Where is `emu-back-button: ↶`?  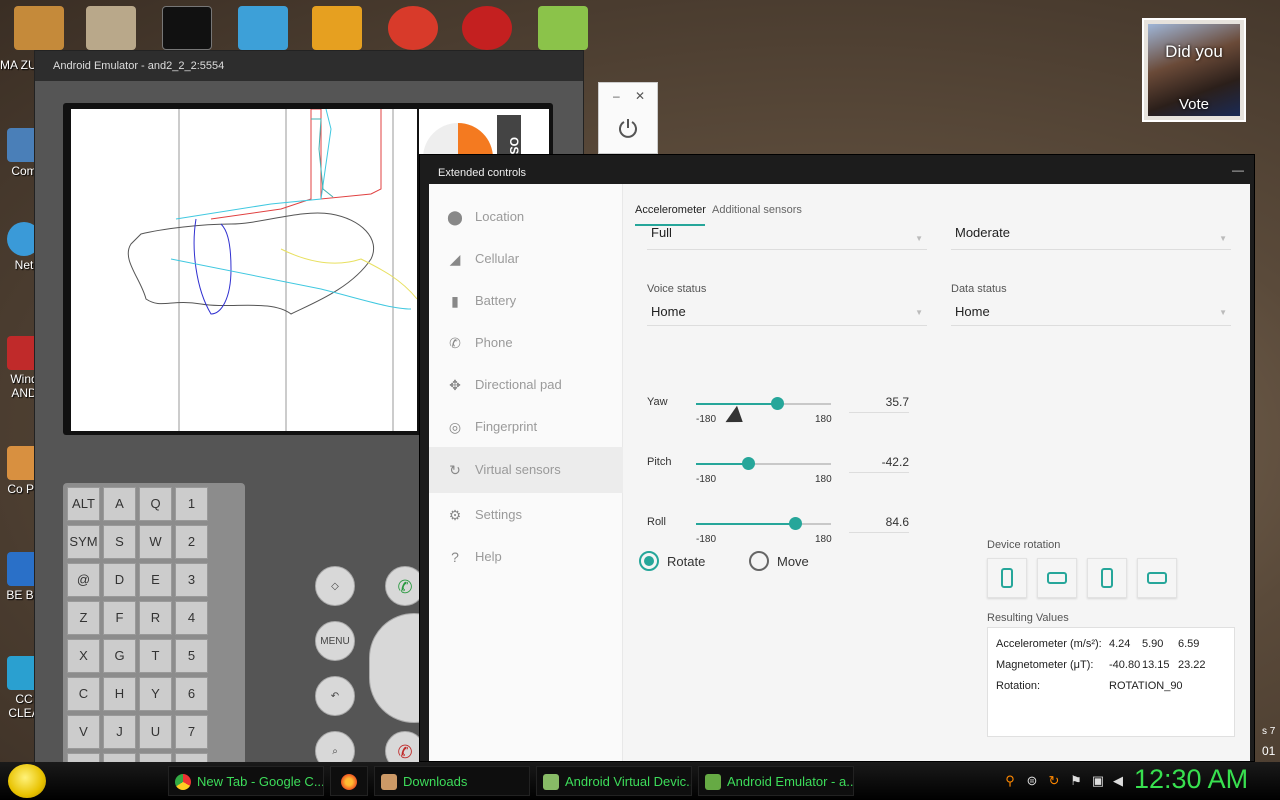 emu-back-button: ↶ is located at coordinates (335, 696).